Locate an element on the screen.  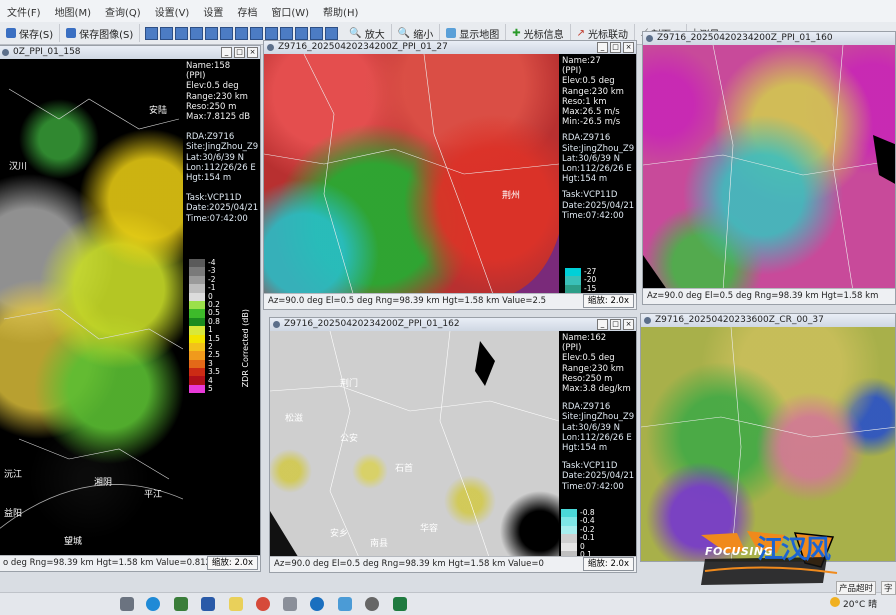
map-label: 荆门 is located at coordinates (349, 384).